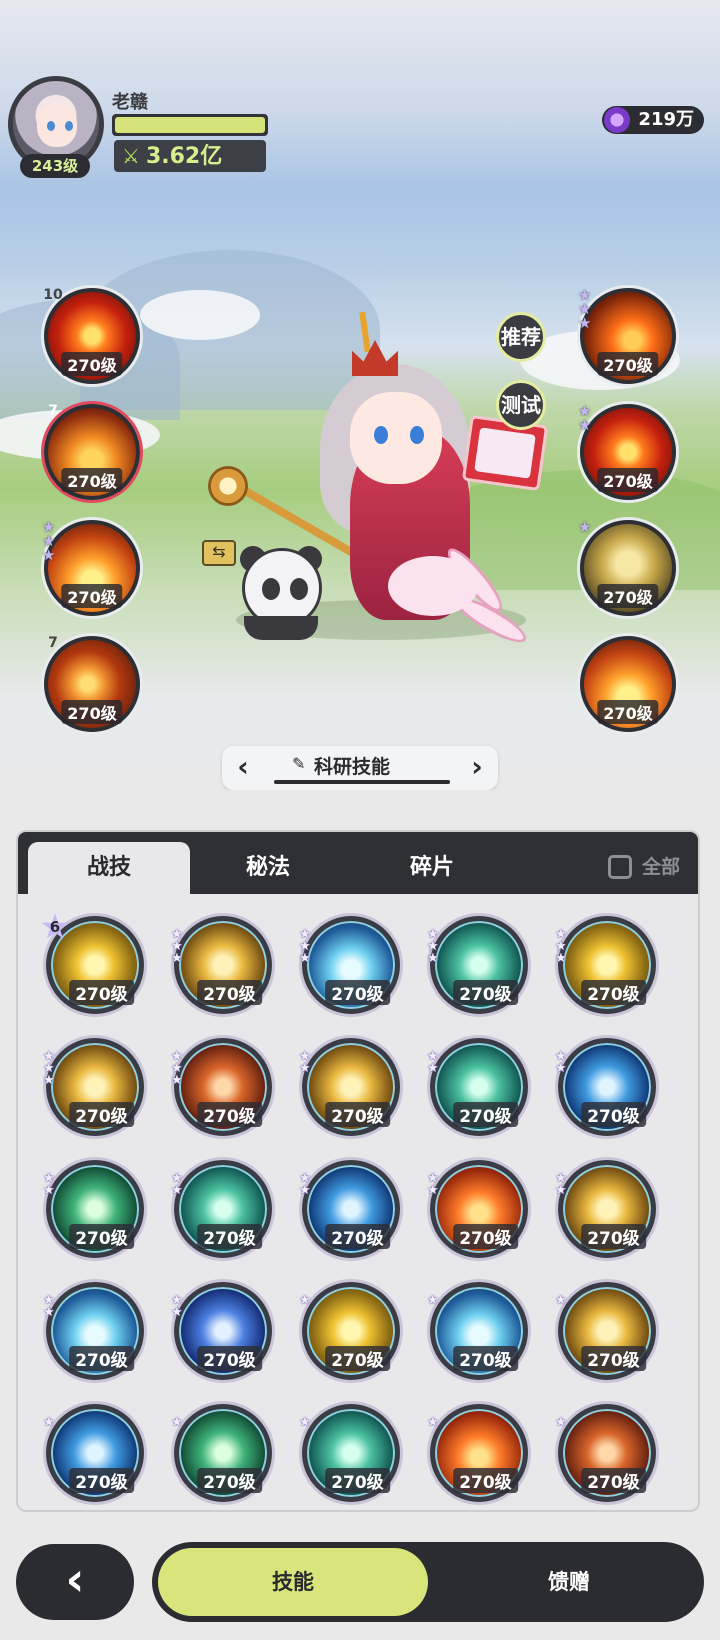 This screenshot has width=720, height=1640. Describe the element at coordinates (653, 120) in the screenshot. I see `currency-display: 219万` at that location.